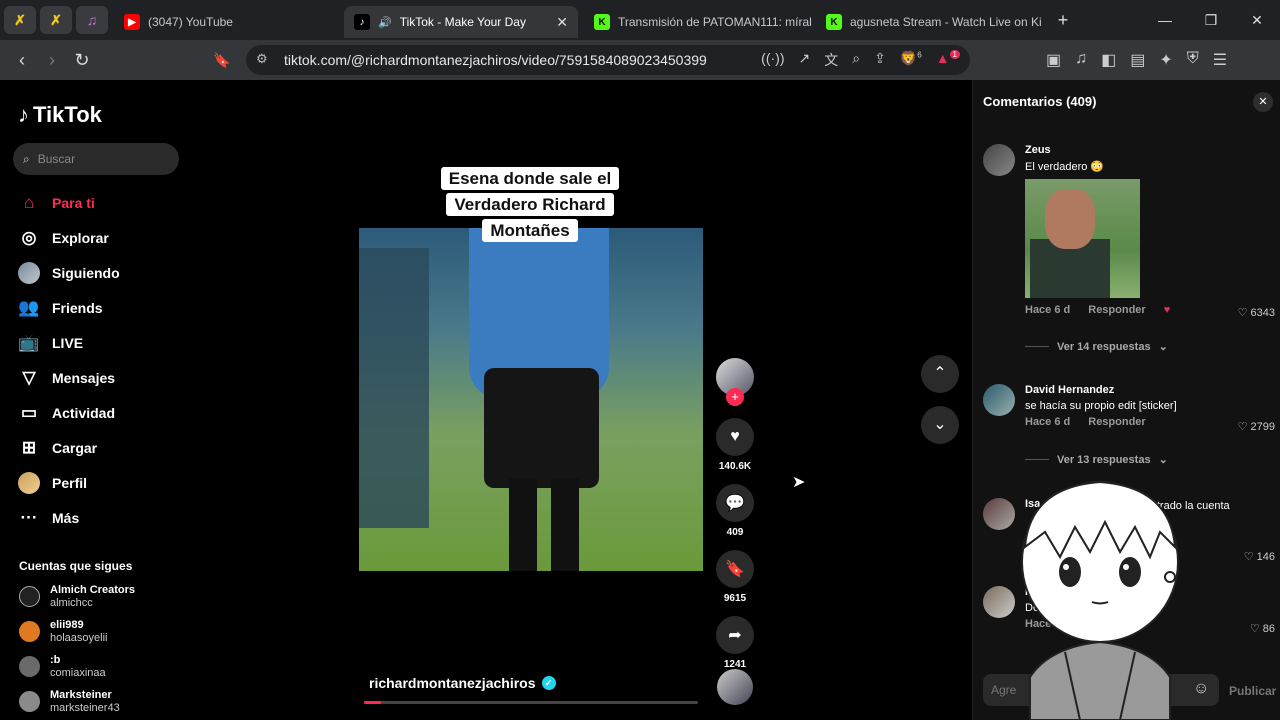  What do you see at coordinates (735, 687) in the screenshot?
I see `music-disc-avatar` at bounding box center [735, 687].